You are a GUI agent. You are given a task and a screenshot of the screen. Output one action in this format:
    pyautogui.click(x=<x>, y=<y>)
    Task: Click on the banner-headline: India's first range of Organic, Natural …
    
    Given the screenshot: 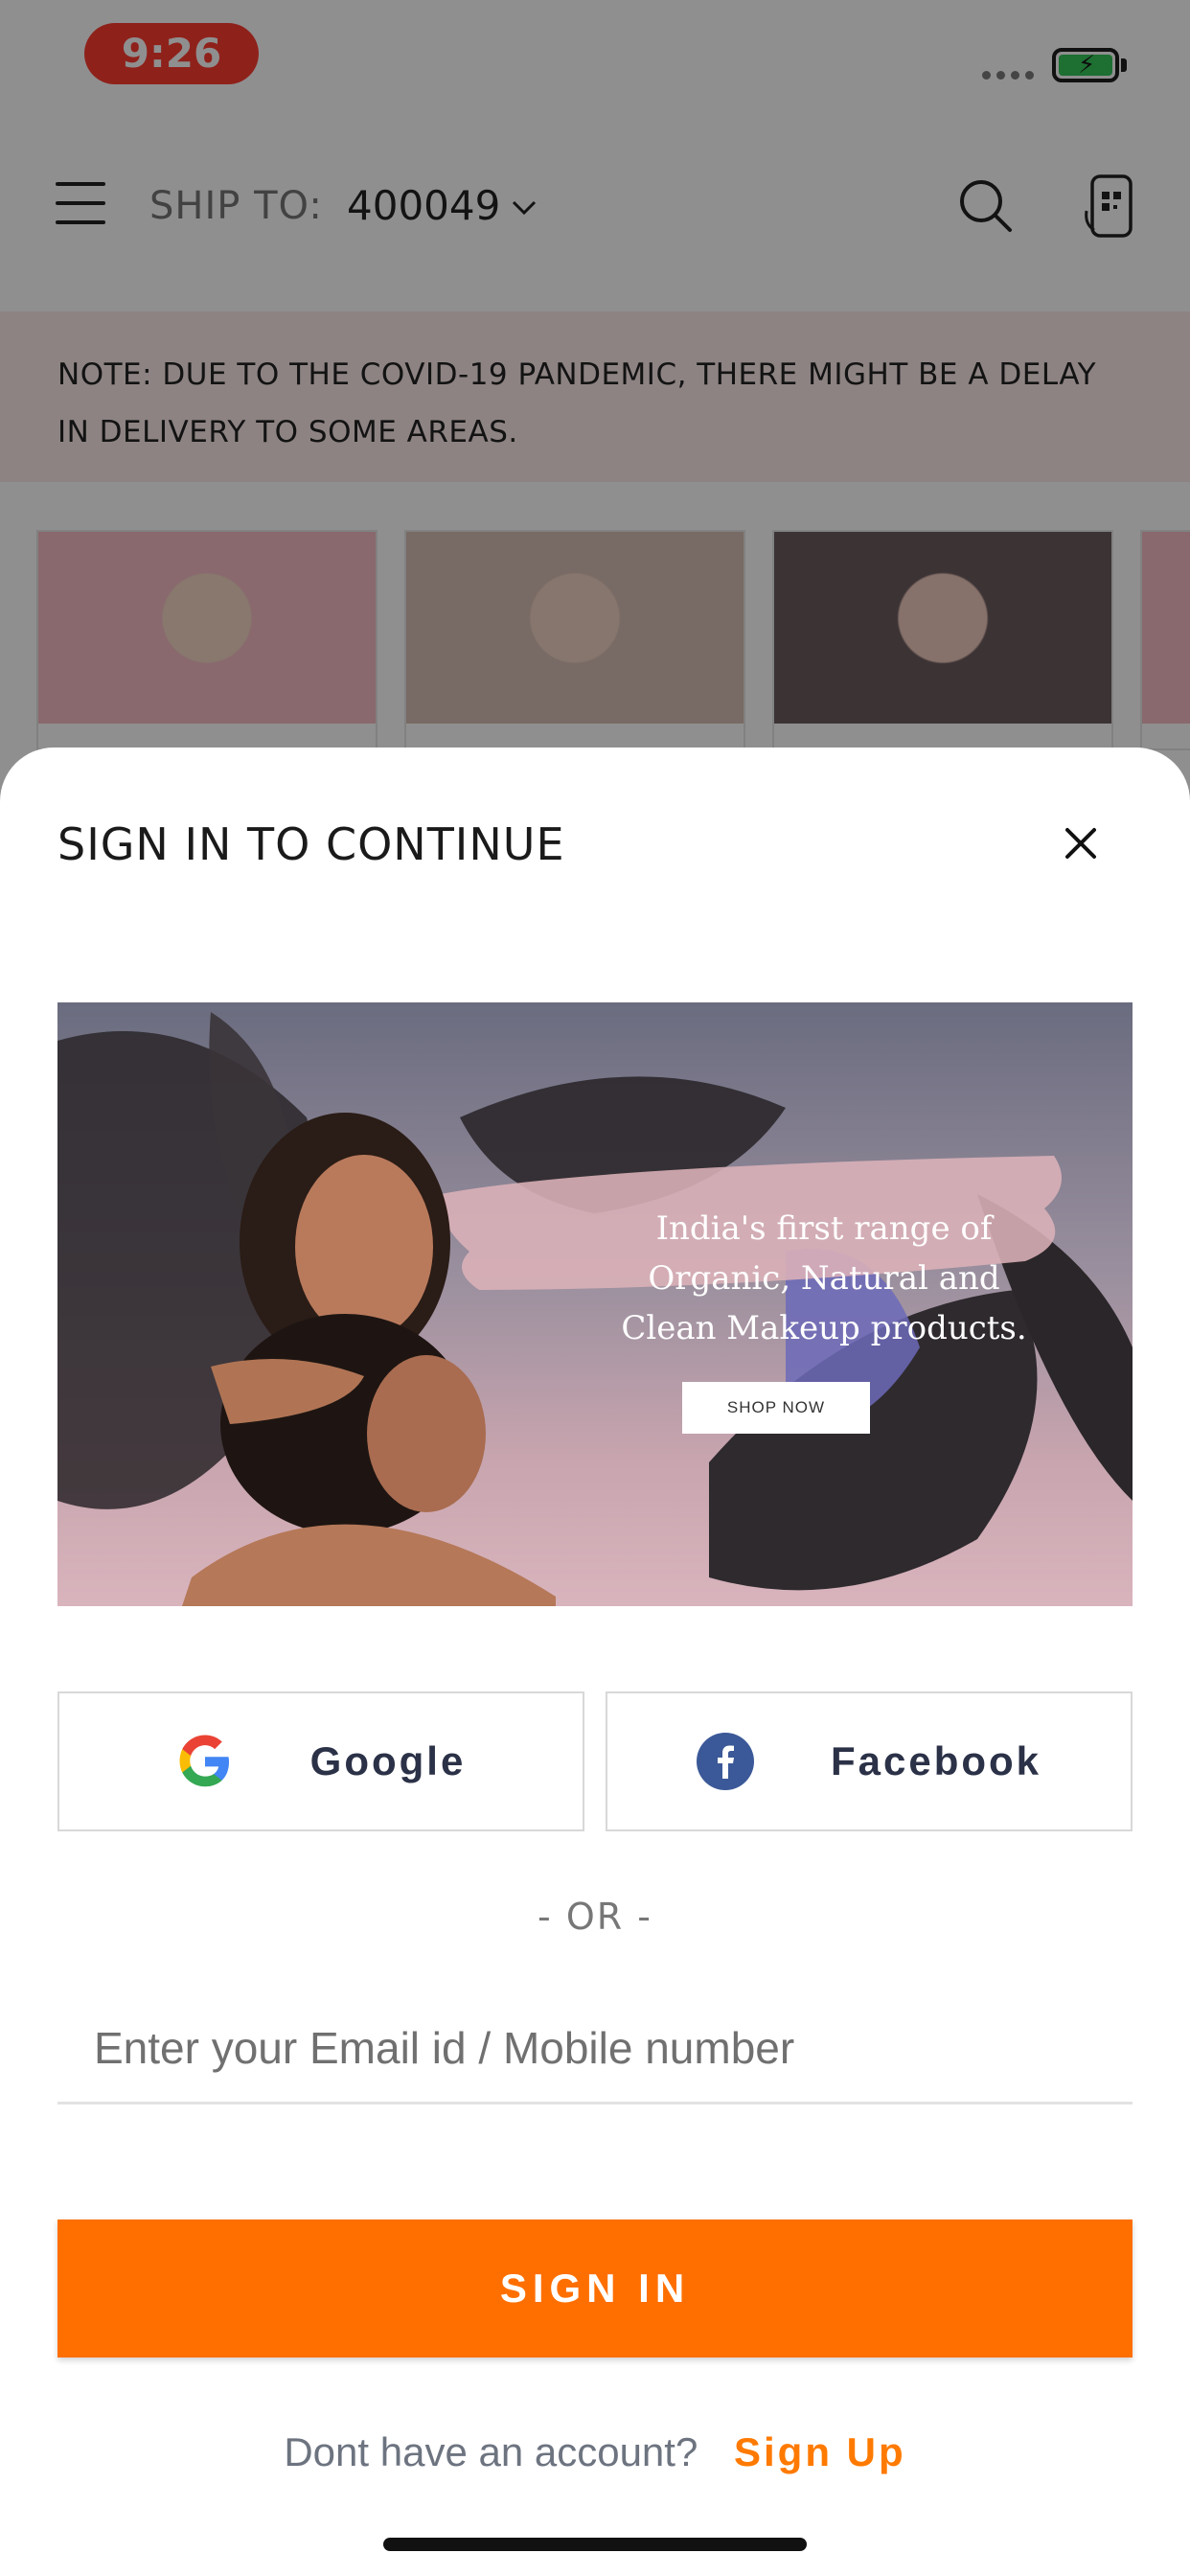 What is the action you would take?
    pyautogui.click(x=824, y=1278)
    